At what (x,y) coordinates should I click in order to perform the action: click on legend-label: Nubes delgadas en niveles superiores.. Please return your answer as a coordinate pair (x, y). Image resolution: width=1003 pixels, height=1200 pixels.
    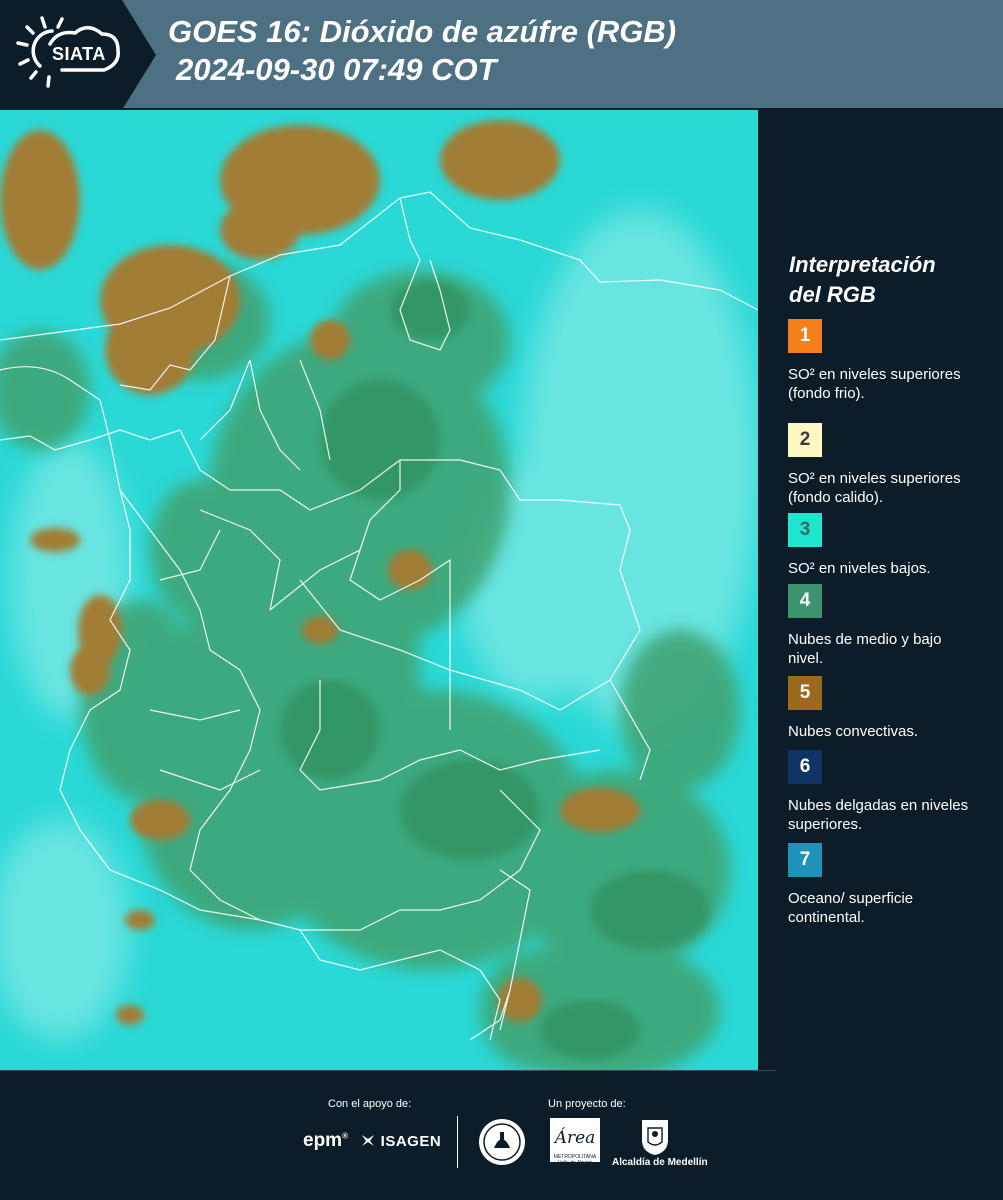
    Looking at the image, I should click on (878, 815).